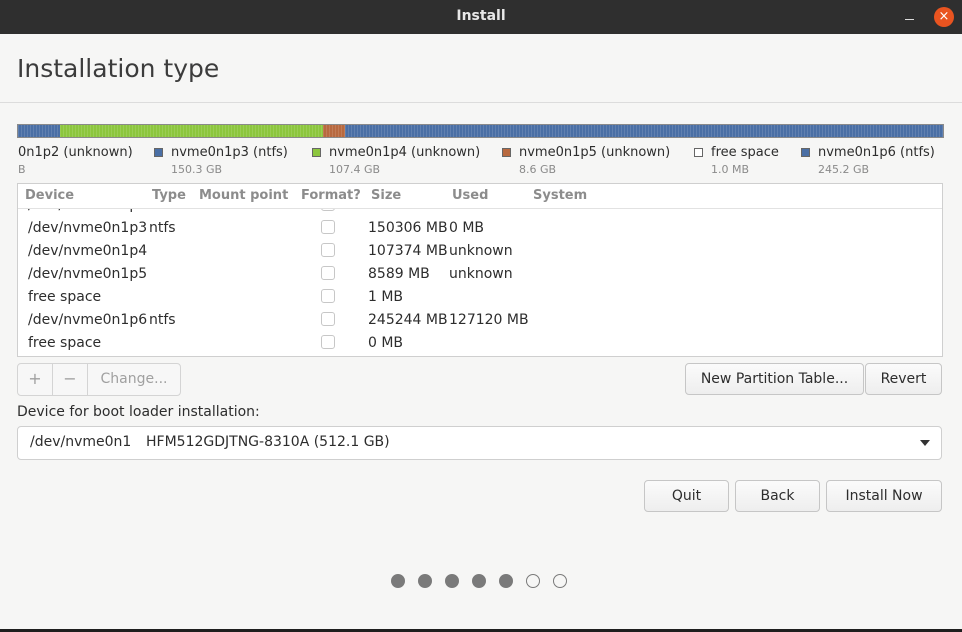 This screenshot has width=962, height=632. What do you see at coordinates (355, 169) in the screenshot?
I see `legend-size: 107.4 GB` at bounding box center [355, 169].